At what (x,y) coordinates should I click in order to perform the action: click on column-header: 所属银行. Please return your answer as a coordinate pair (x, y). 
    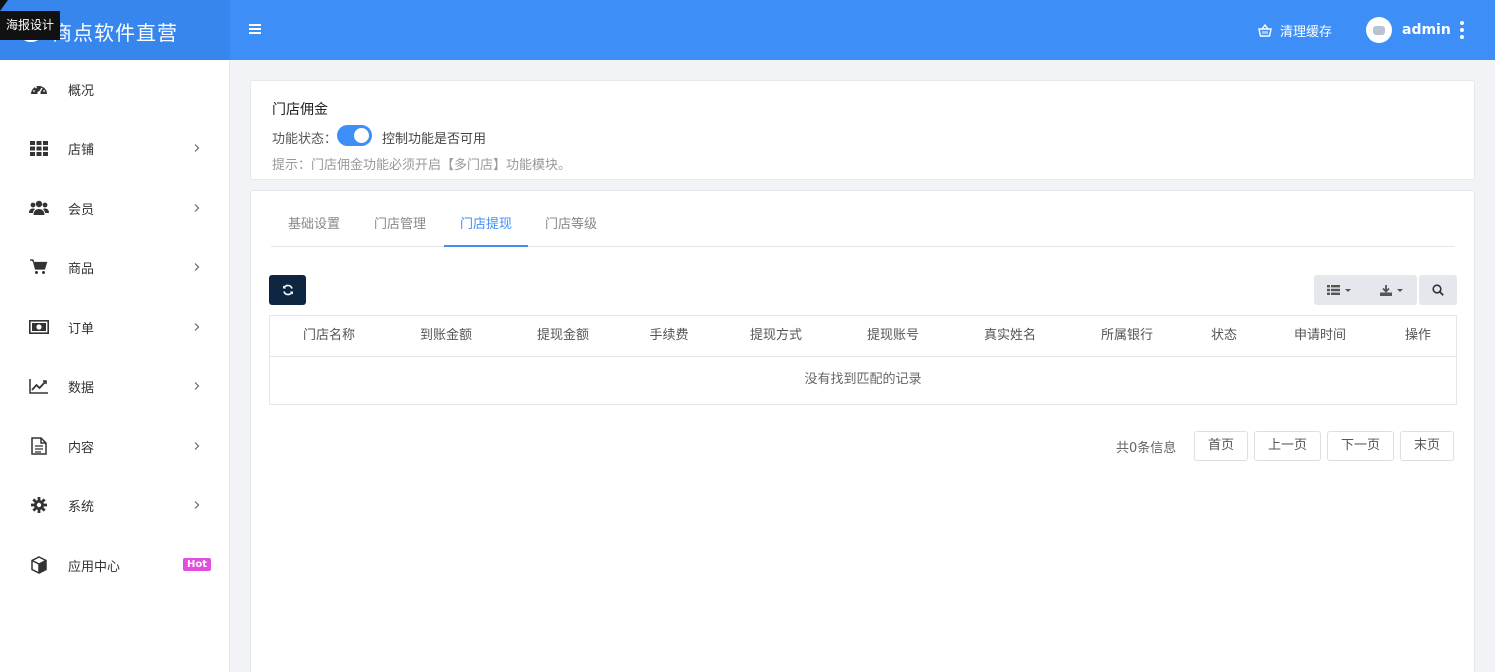
    Looking at the image, I should click on (1127, 335).